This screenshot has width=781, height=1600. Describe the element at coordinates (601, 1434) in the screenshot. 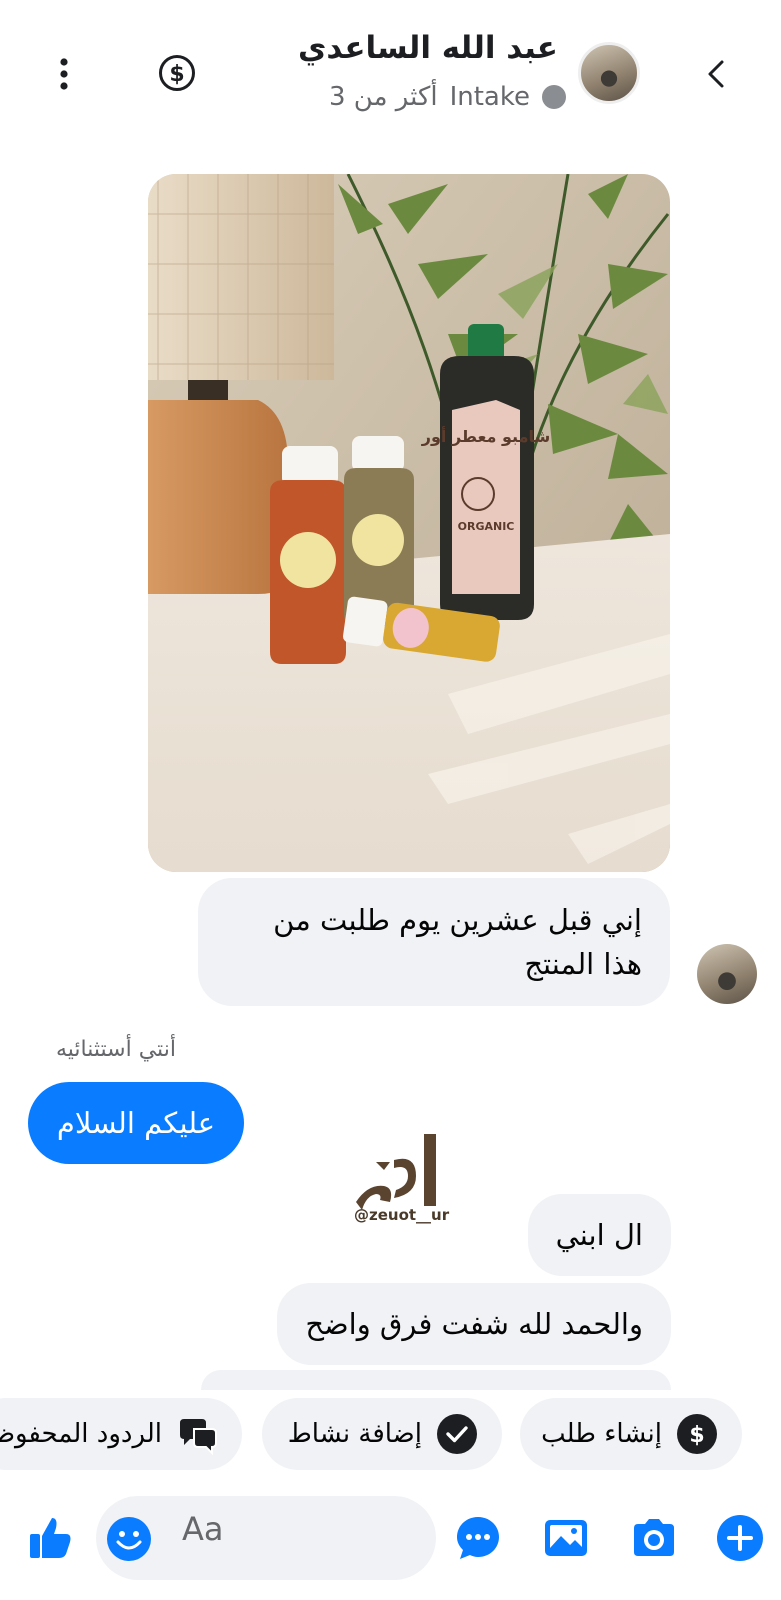

I see `create-order-label: إنشاء طلب` at that location.